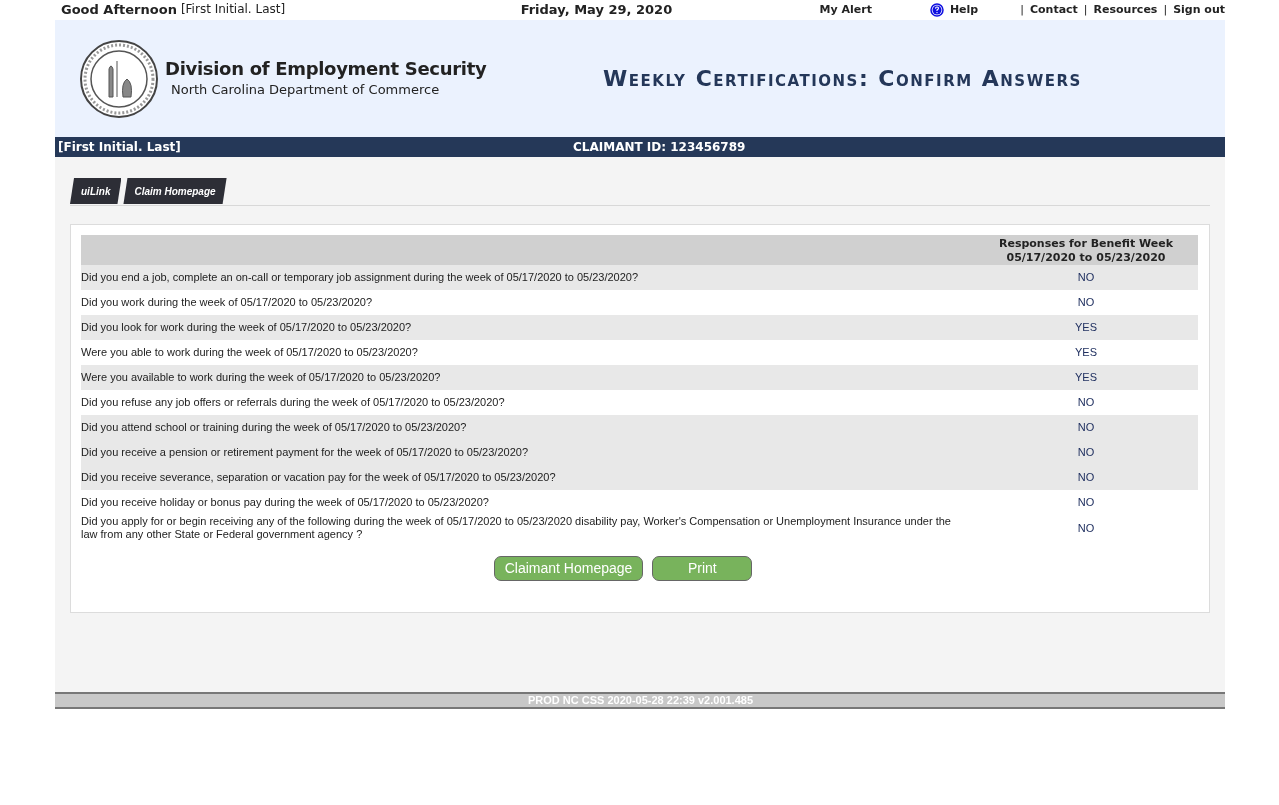 The height and width of the screenshot is (805, 1279). I want to click on nav-link: Sign out, so click(1199, 10).